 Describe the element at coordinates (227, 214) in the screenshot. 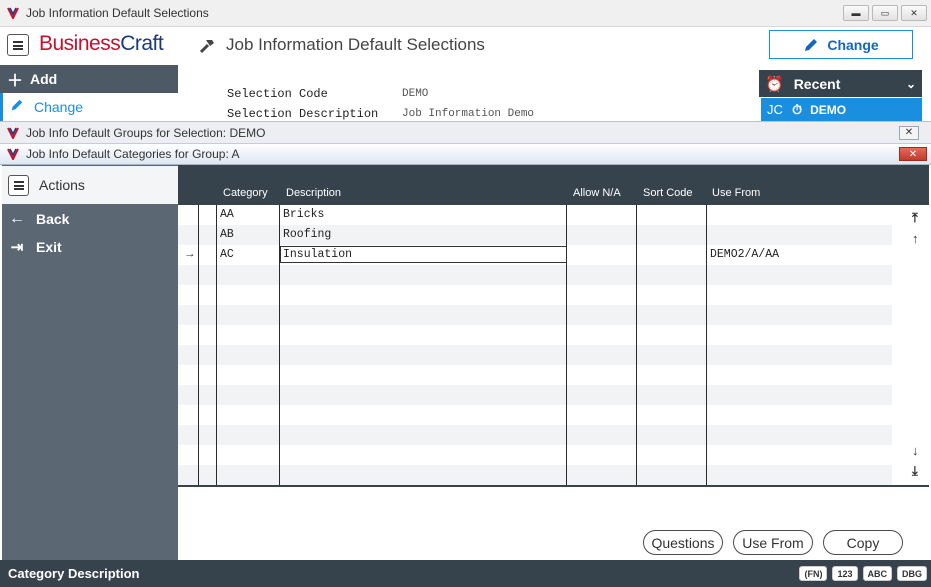

I see `cell-category: AA` at that location.